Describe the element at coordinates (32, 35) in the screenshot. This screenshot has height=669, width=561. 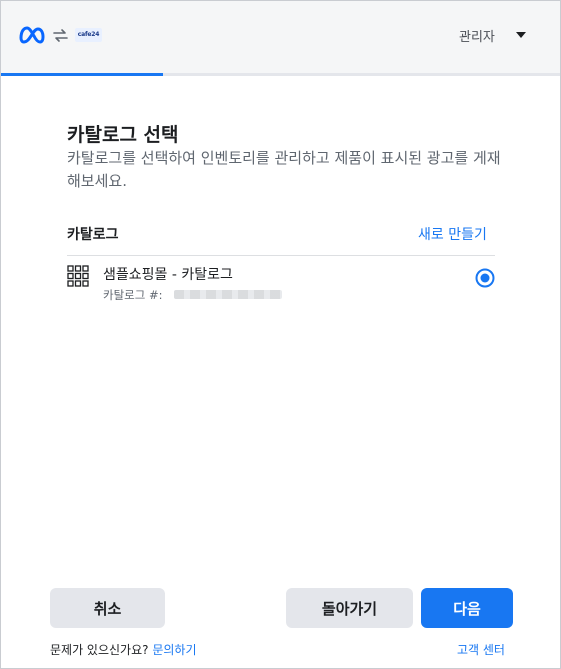
I see `meta-logo-icon` at that location.